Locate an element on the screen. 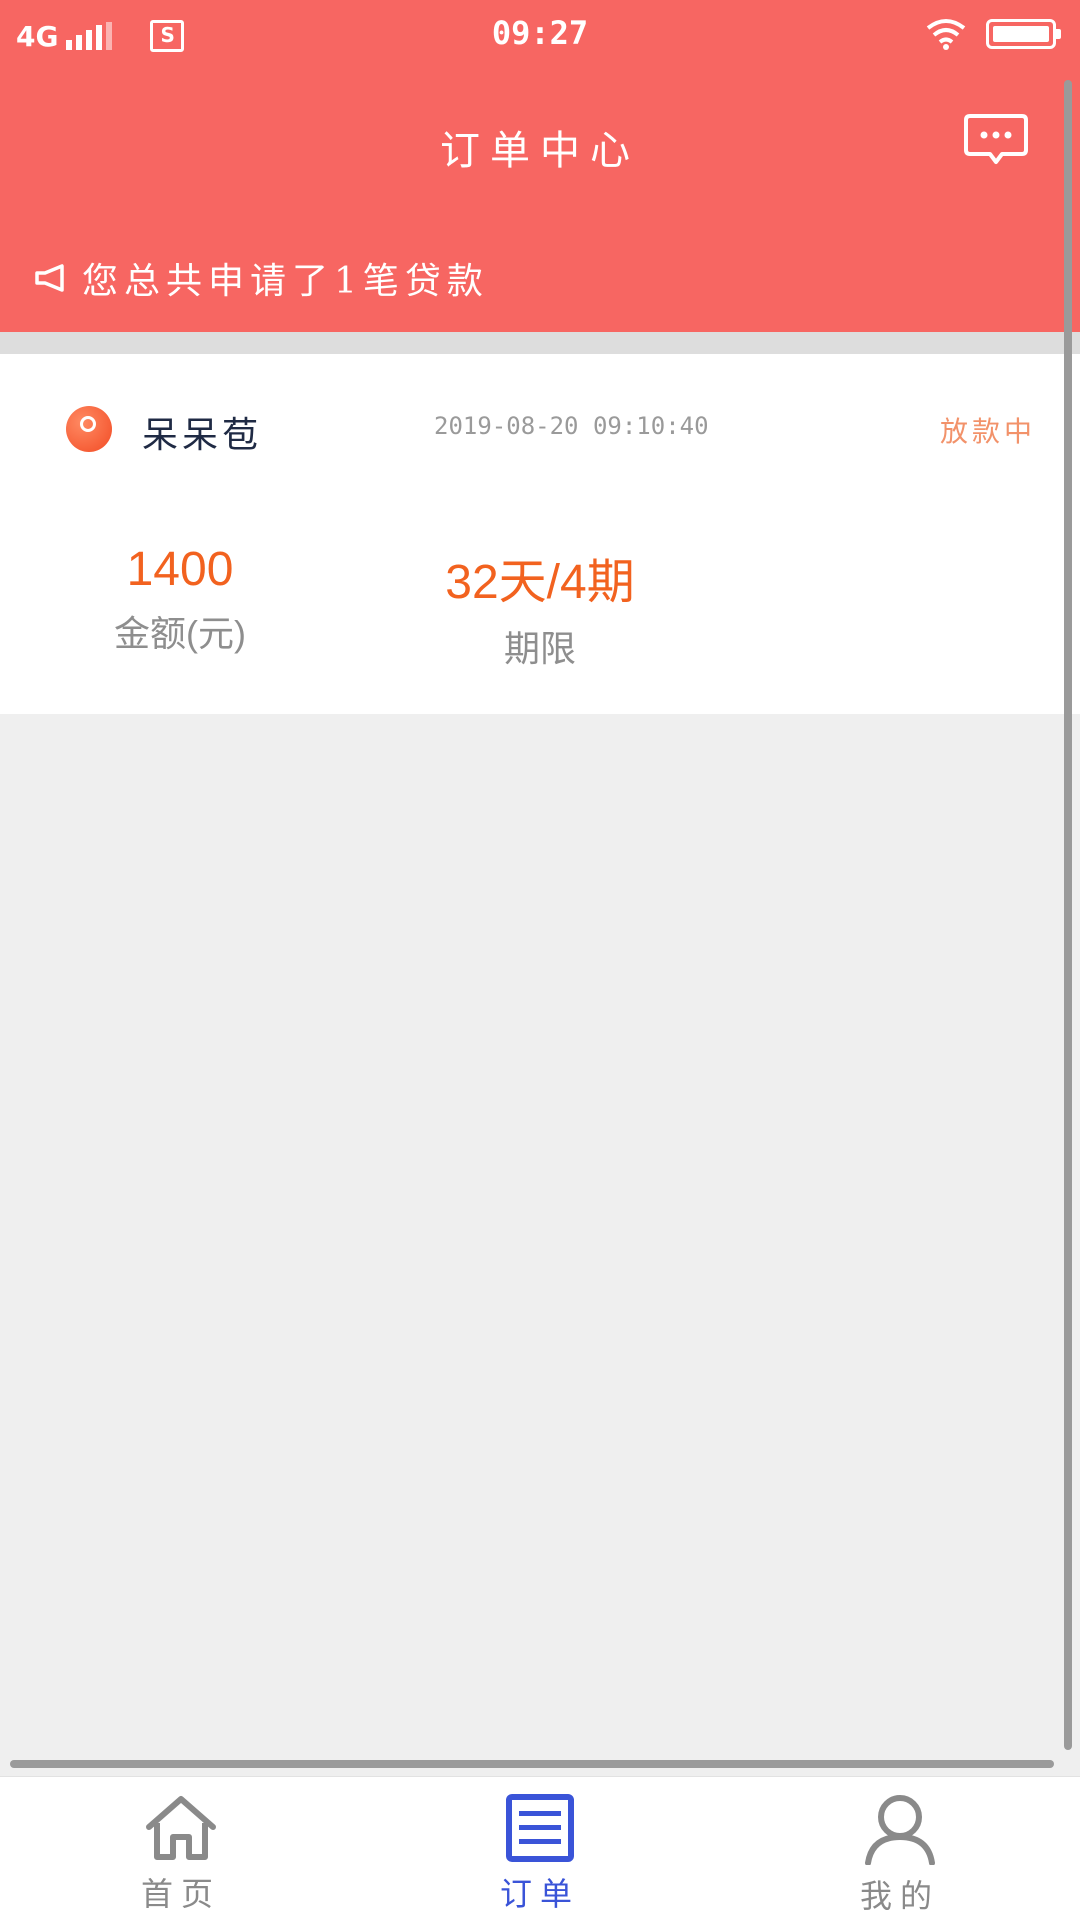 This screenshot has height=1921, width=1080. page-title: 订单中心 is located at coordinates (540, 151).